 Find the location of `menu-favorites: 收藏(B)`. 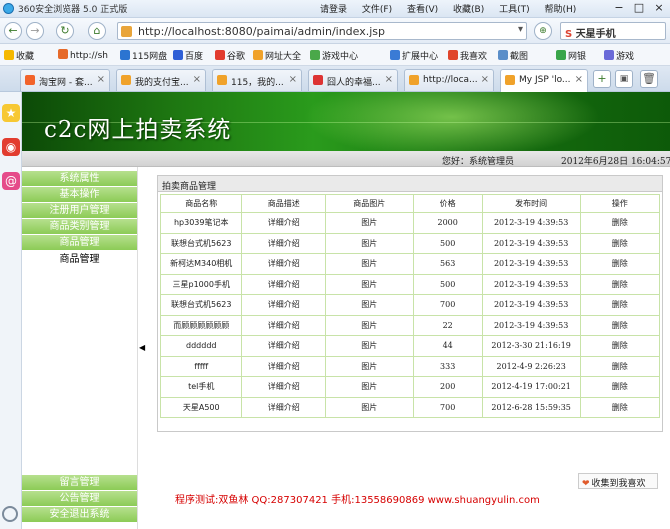

menu-favorites: 收藏(B) is located at coordinates (468, 10).